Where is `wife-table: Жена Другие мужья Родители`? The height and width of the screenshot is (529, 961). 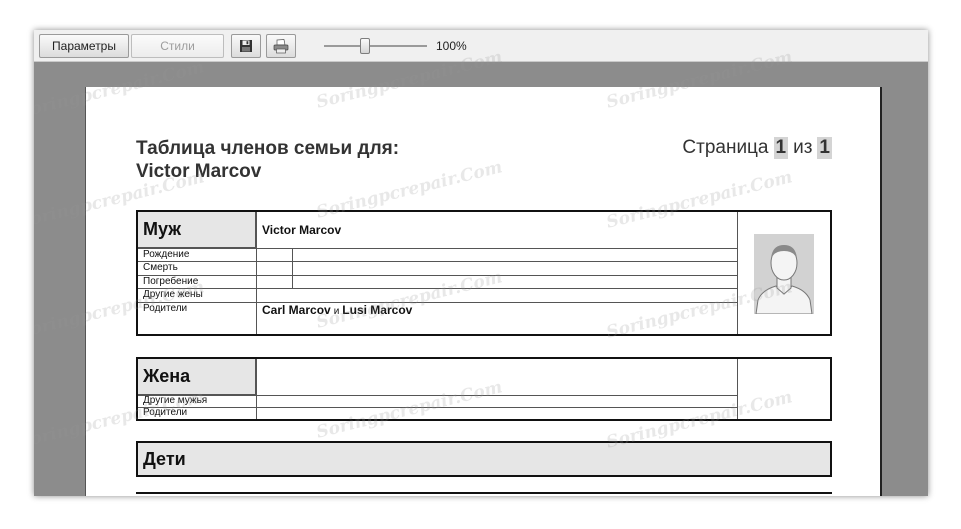 wife-table: Жена Другие мужья Родители is located at coordinates (484, 389).